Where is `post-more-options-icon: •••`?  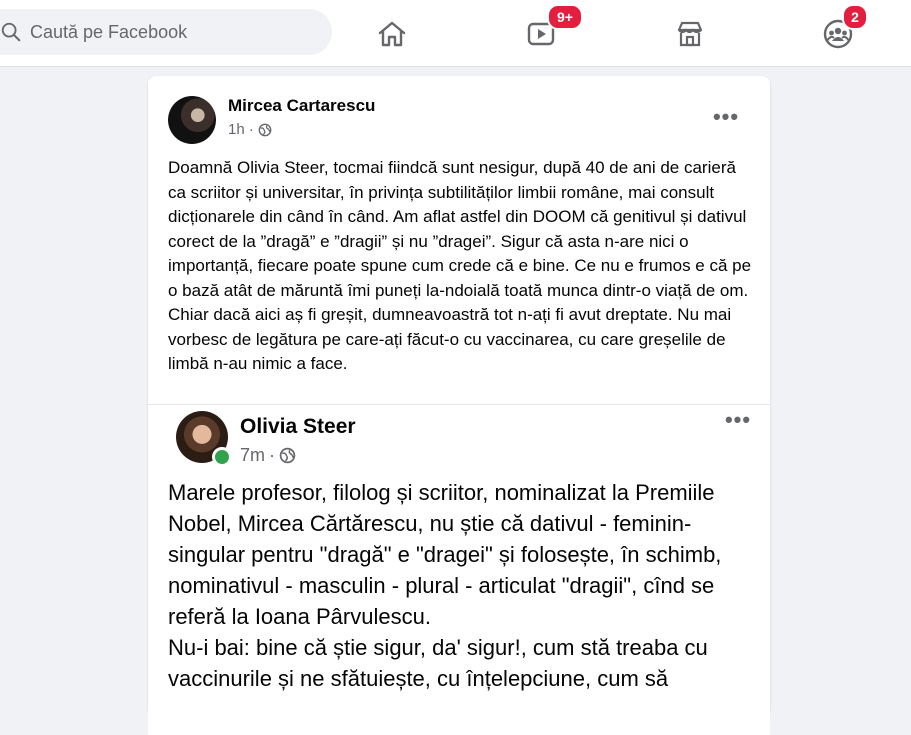 post-more-options-icon: ••• is located at coordinates (726, 117).